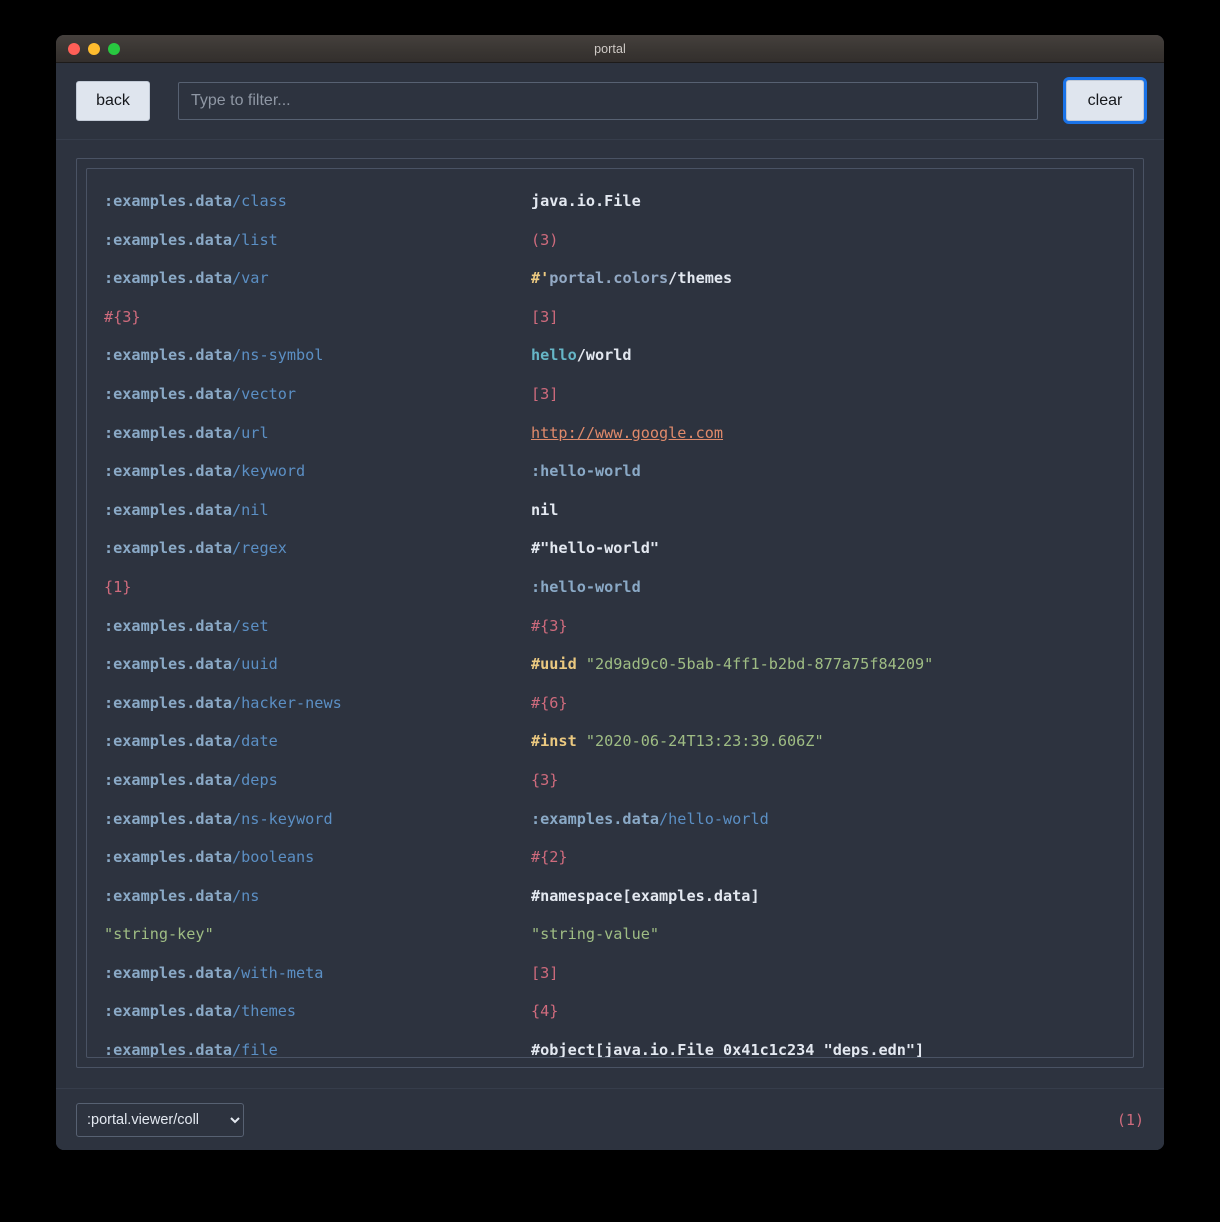  What do you see at coordinates (316, 433) in the screenshot?
I see `map-entry-key: :examples.data/url` at bounding box center [316, 433].